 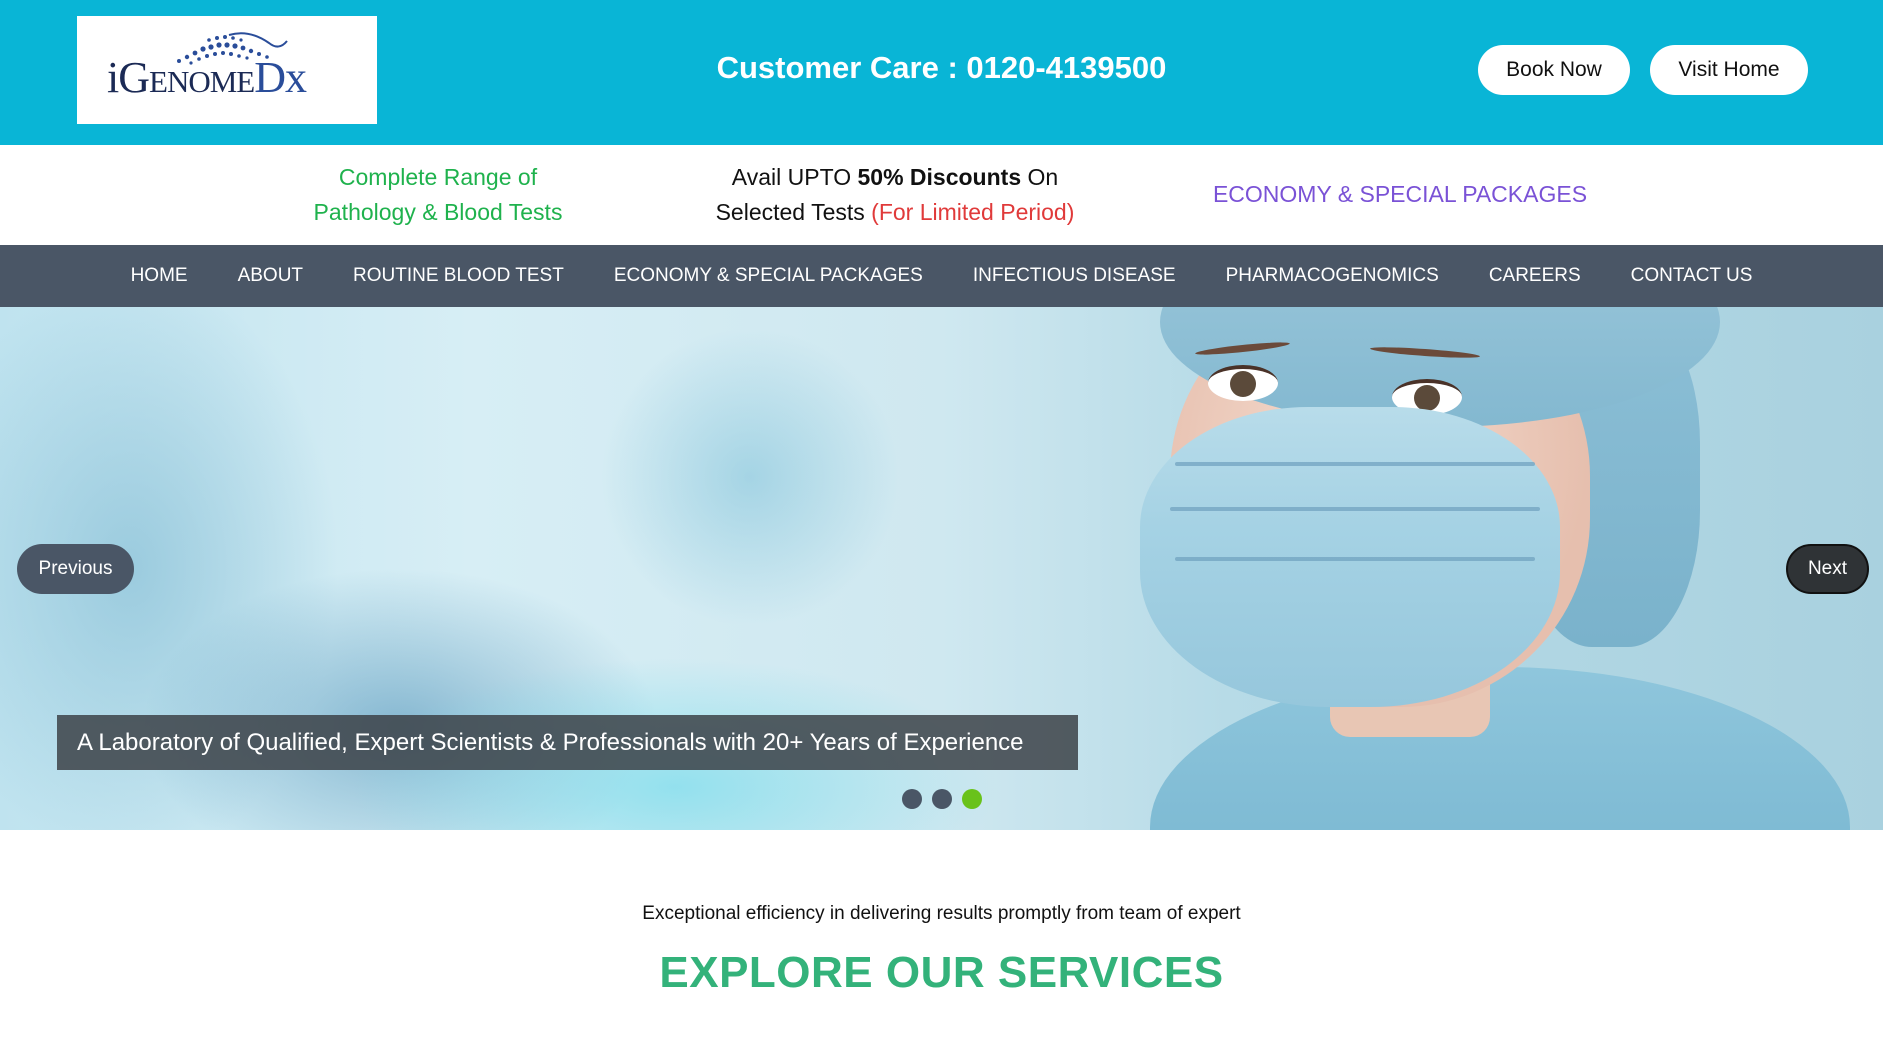 I want to click on range-promo-line1: Complete Range of, so click(x=438, y=177).